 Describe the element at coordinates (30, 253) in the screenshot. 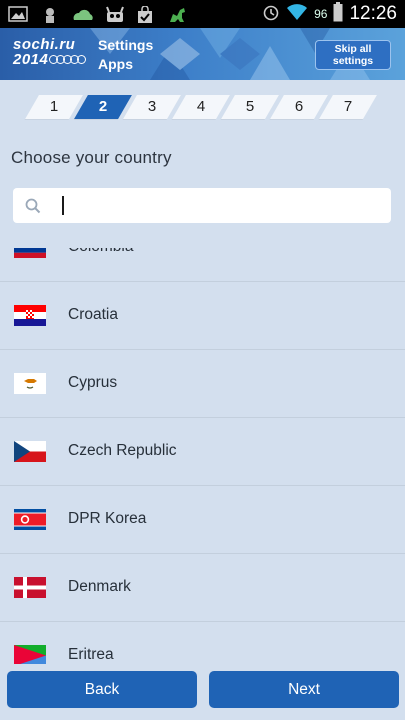

I see `colombia-flag-icon` at that location.